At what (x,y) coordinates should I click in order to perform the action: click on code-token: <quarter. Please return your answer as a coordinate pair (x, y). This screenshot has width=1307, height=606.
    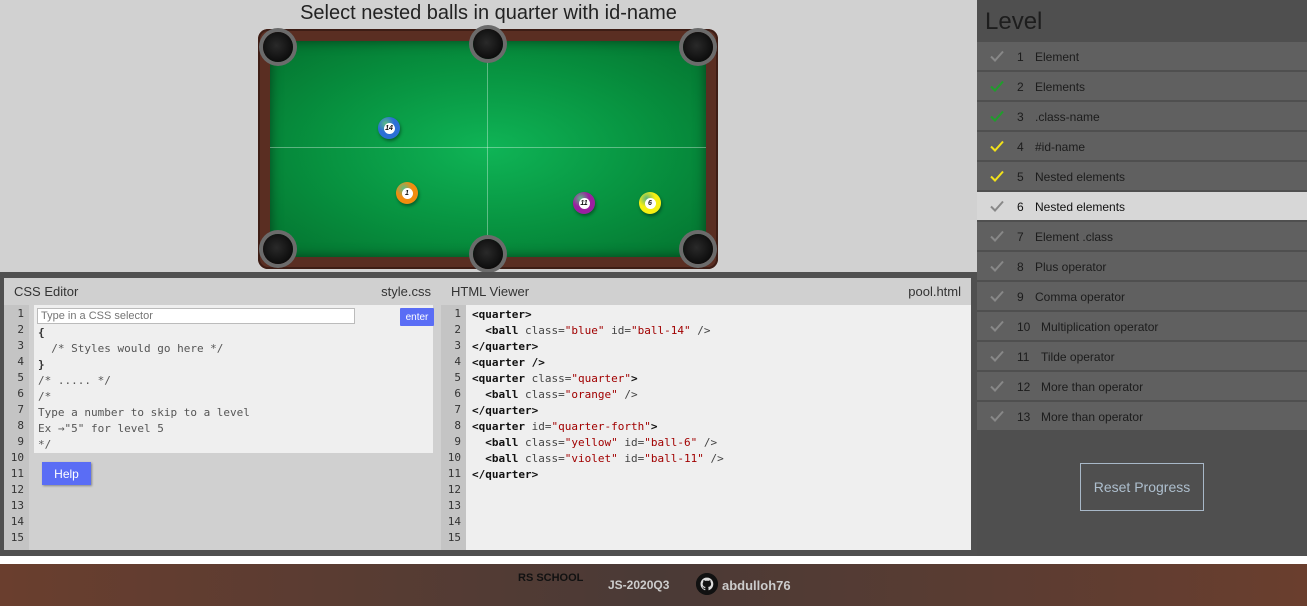
    Looking at the image, I should click on (498, 426).